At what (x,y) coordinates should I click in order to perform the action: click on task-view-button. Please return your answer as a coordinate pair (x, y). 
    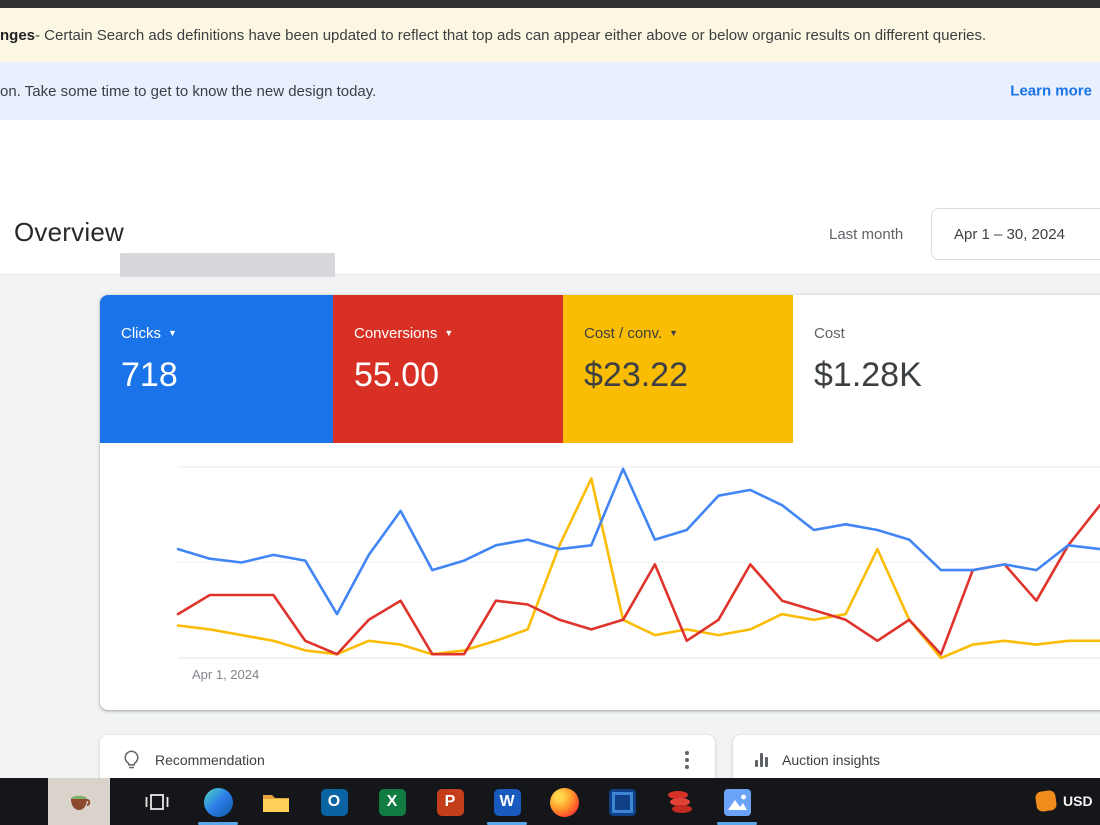
    Looking at the image, I should click on (157, 802).